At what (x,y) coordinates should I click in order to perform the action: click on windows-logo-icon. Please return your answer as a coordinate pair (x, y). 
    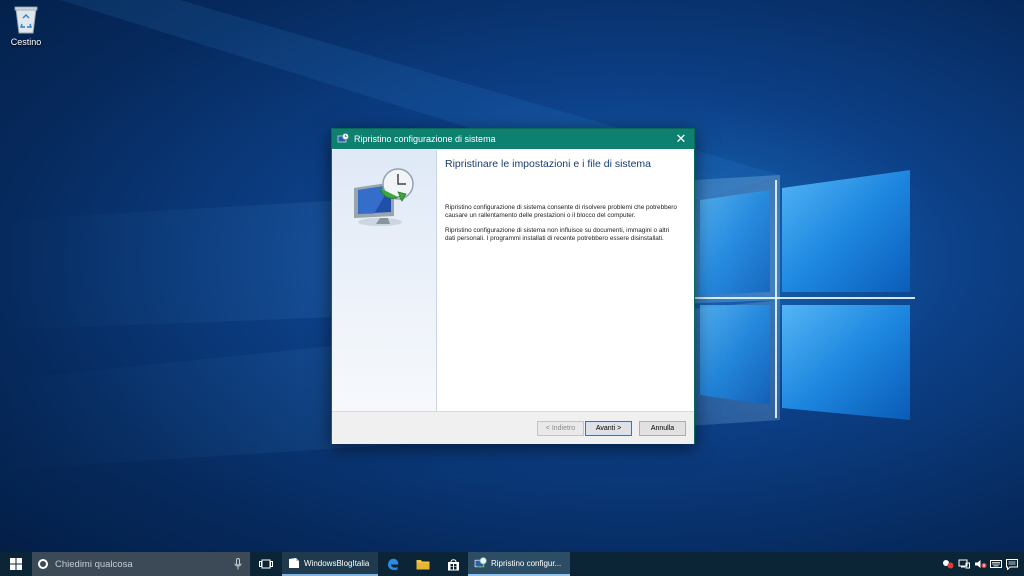
    Looking at the image, I should click on (16, 564).